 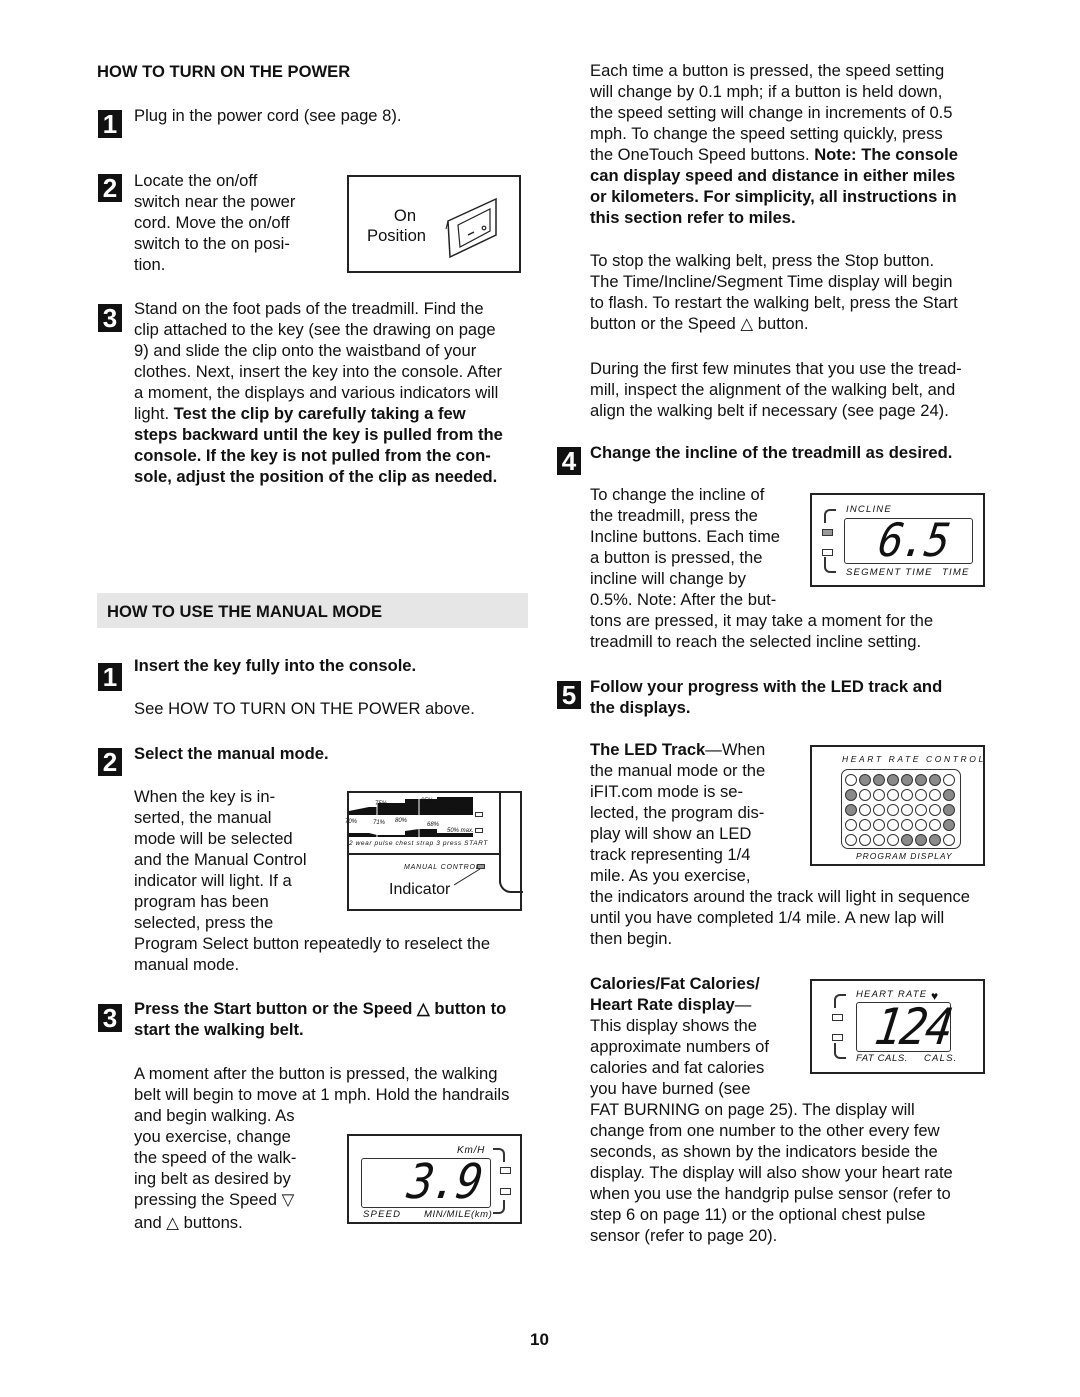 I want to click on min-mile-label: MIN/MILE(km), so click(x=458, y=1214).